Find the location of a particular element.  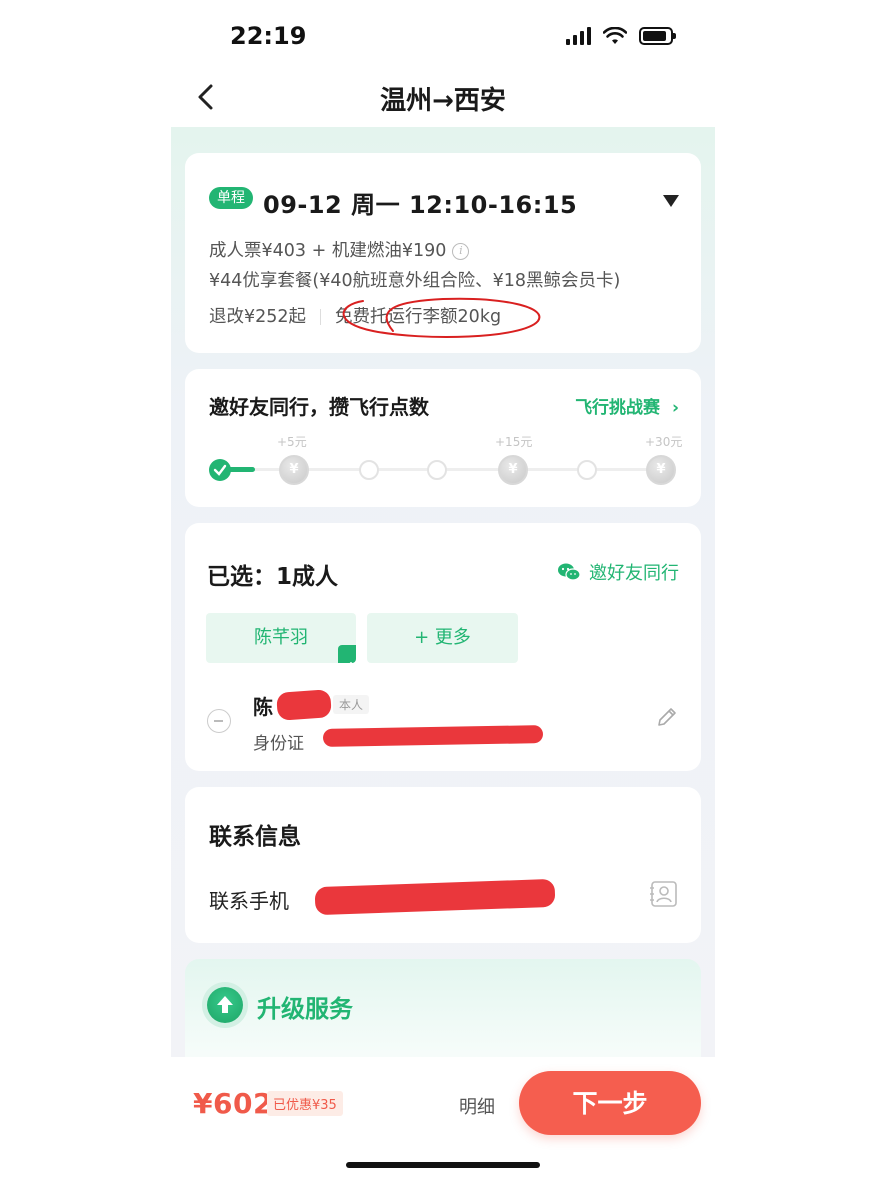

flight-datetime: 09-12 周一 12:10-16:15 is located at coordinates (420, 205).